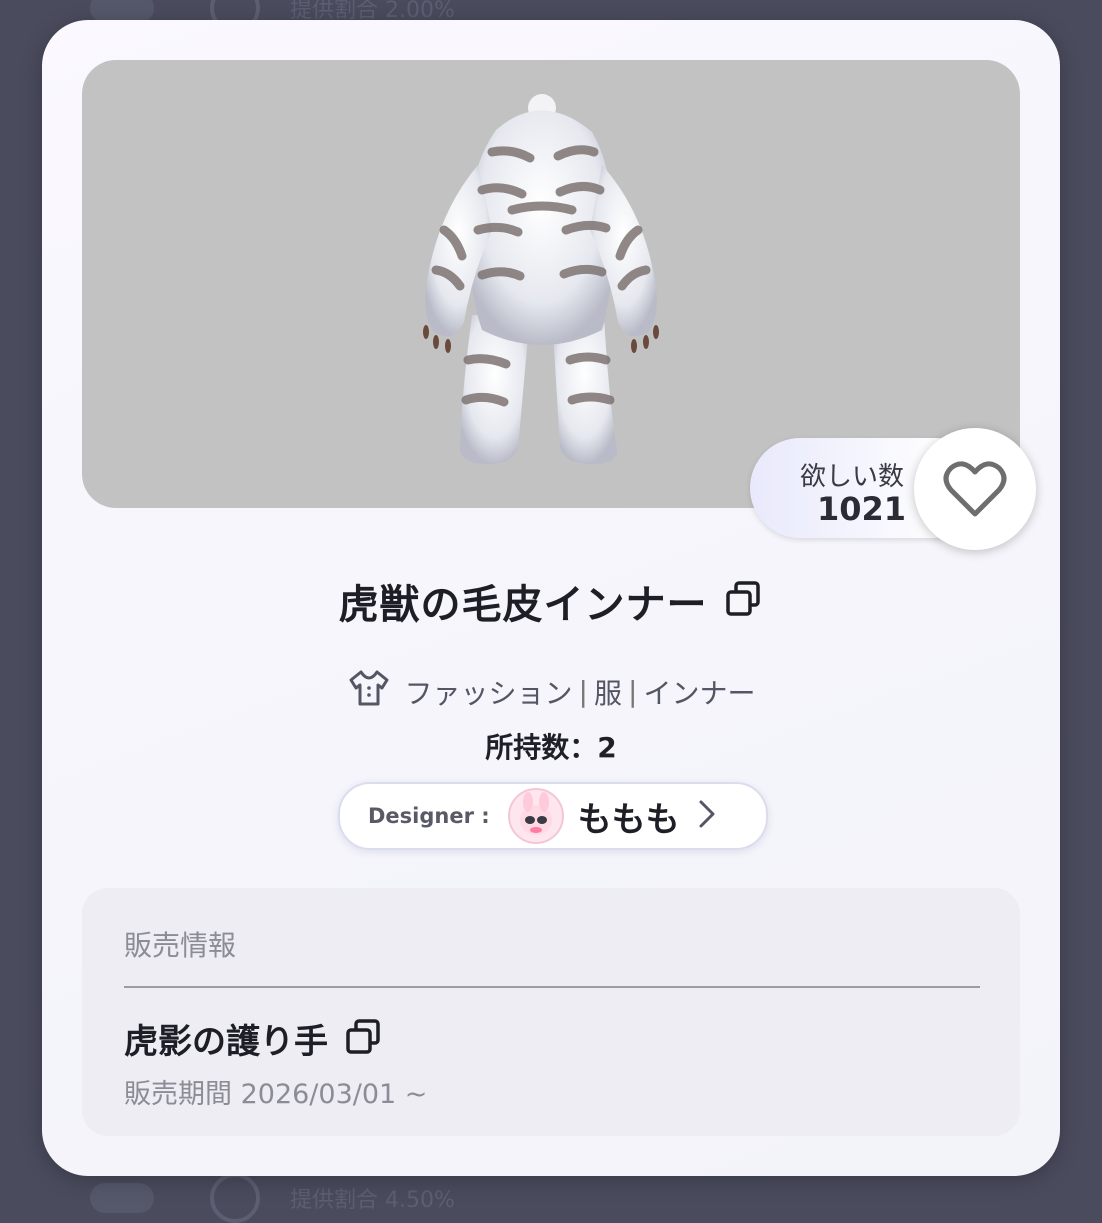  I want to click on item-title: 虎獣の毛皮インナー, so click(523, 605).